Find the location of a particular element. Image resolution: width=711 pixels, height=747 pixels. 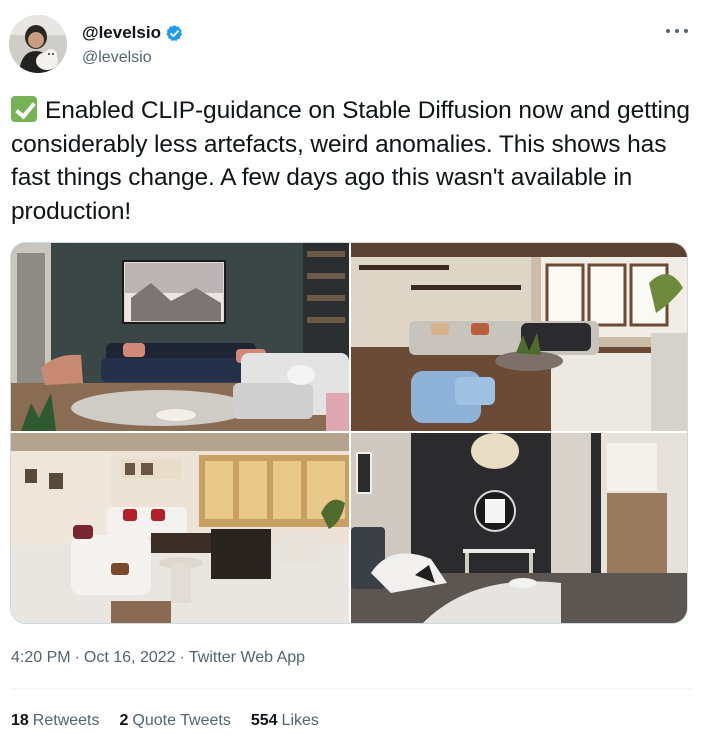

quote-tweets-count: 2 is located at coordinates (124, 720).